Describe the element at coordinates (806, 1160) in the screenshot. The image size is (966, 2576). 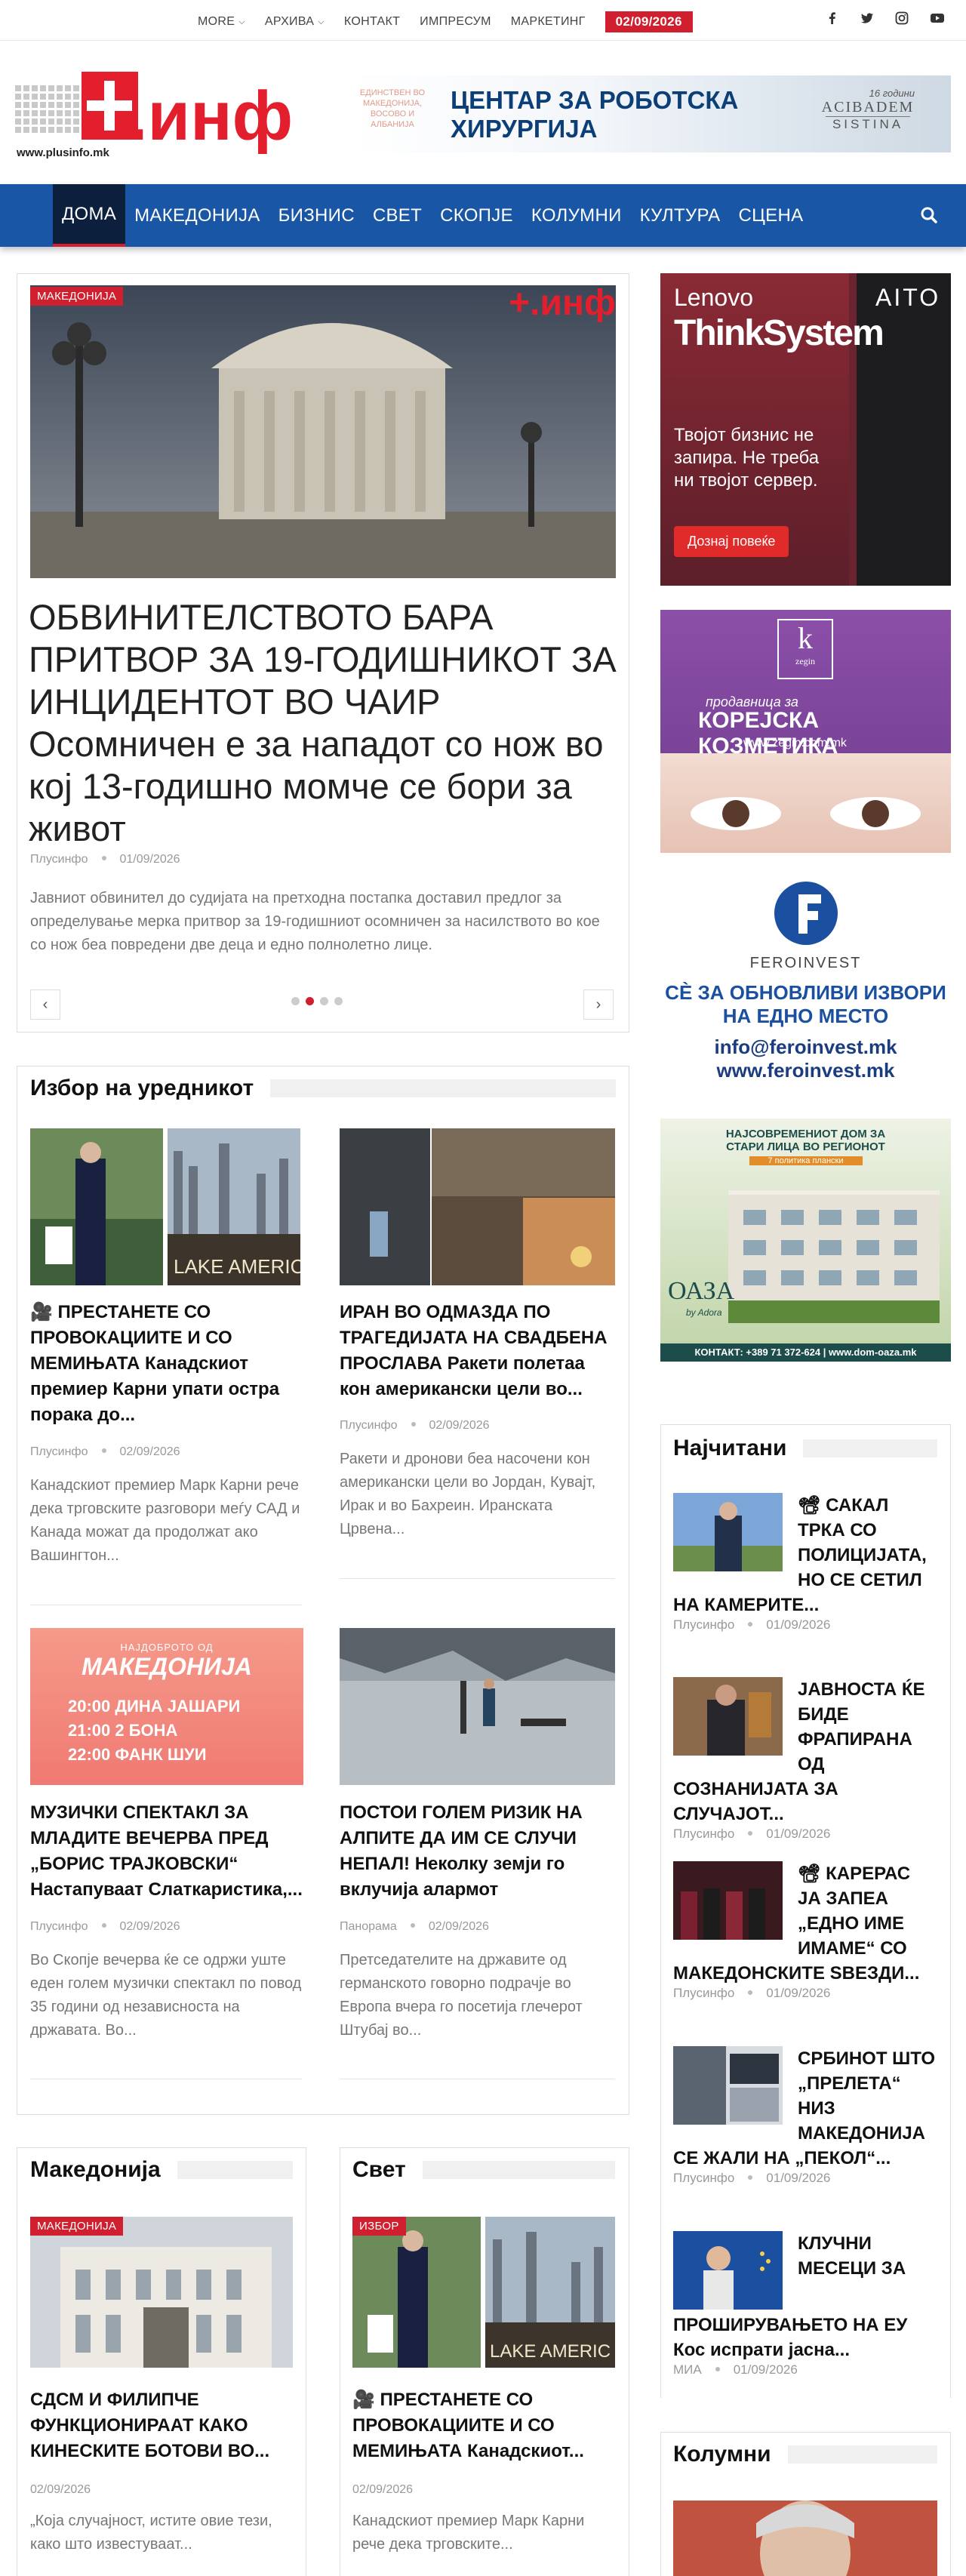
I see `oaza-tag: 7 политика плански` at that location.